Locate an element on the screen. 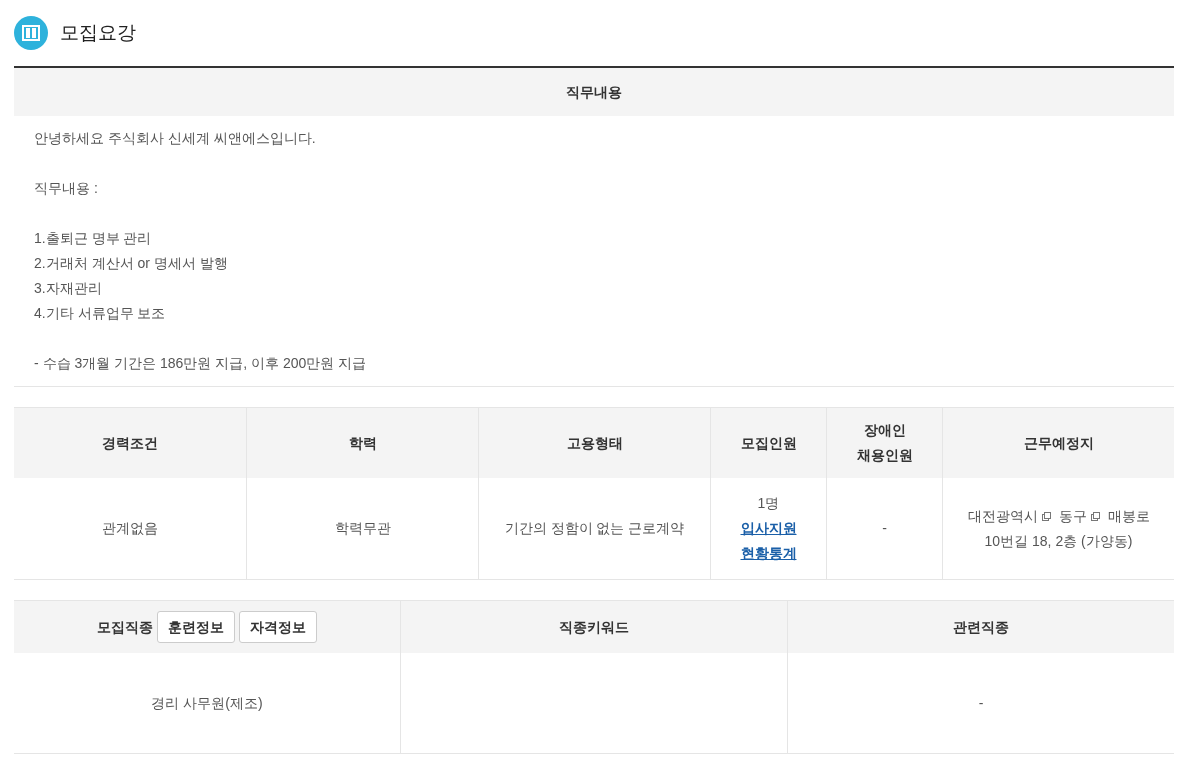 Image resolution: width=1191 pixels, height=767 pixels. info-button: 자격정보 is located at coordinates (278, 627).